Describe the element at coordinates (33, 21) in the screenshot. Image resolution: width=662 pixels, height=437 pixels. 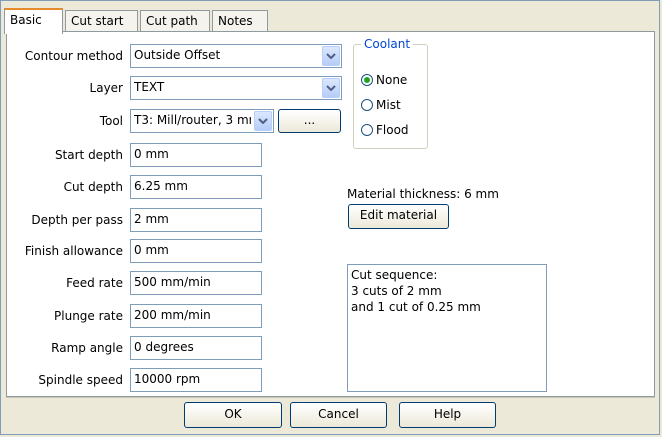
I see `tab-basic: Basic` at that location.